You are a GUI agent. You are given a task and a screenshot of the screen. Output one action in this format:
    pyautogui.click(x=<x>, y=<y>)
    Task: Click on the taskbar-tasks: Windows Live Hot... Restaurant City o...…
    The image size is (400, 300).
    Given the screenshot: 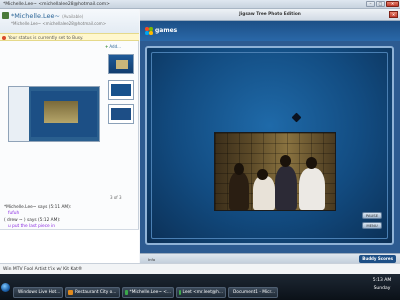 What is the action you would take?
    pyautogui.click(x=145, y=292)
    